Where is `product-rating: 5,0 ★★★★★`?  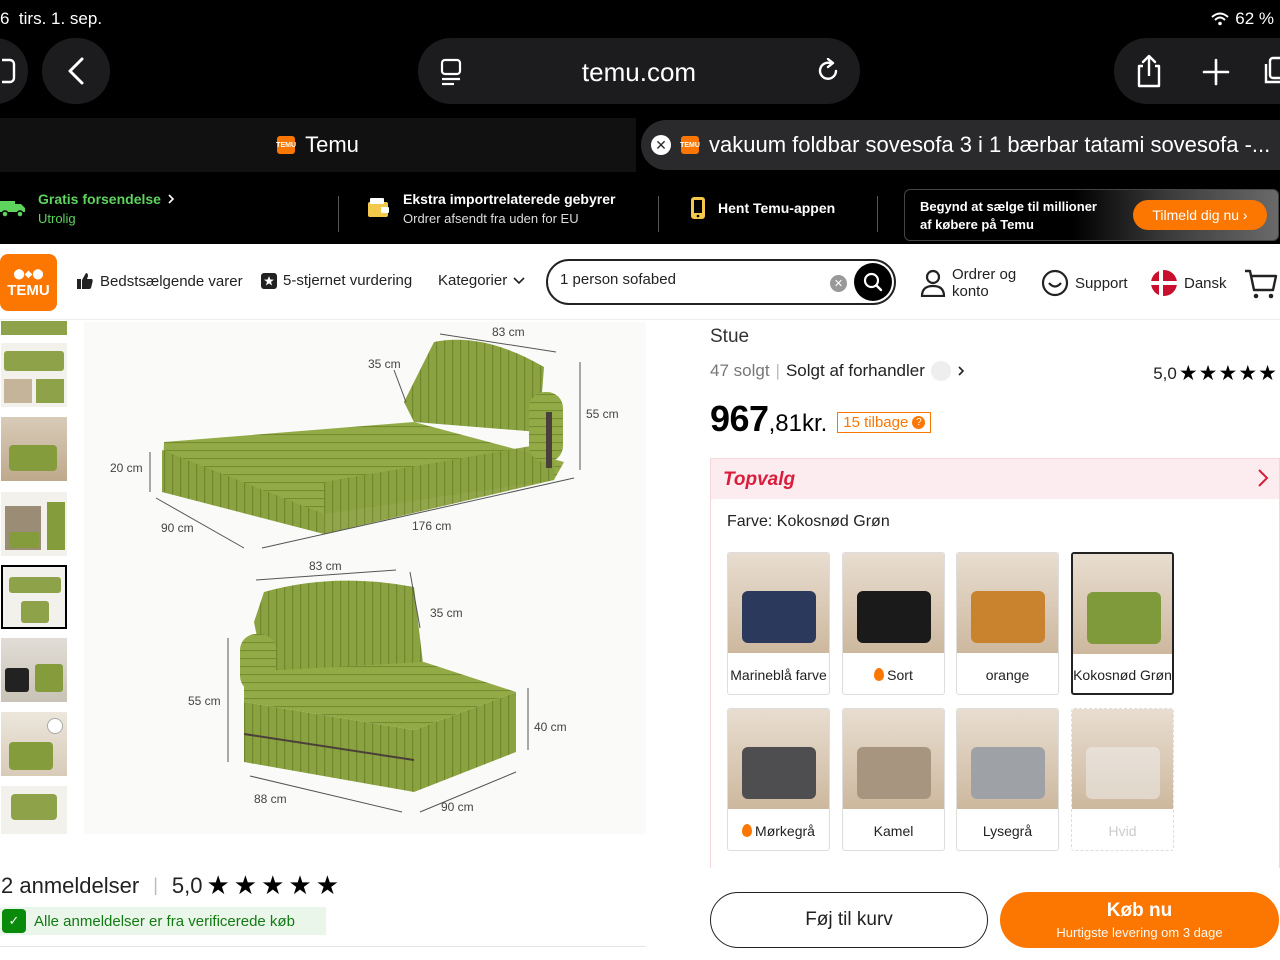
product-rating: 5,0 ★★★★★ is located at coordinates (1215, 373).